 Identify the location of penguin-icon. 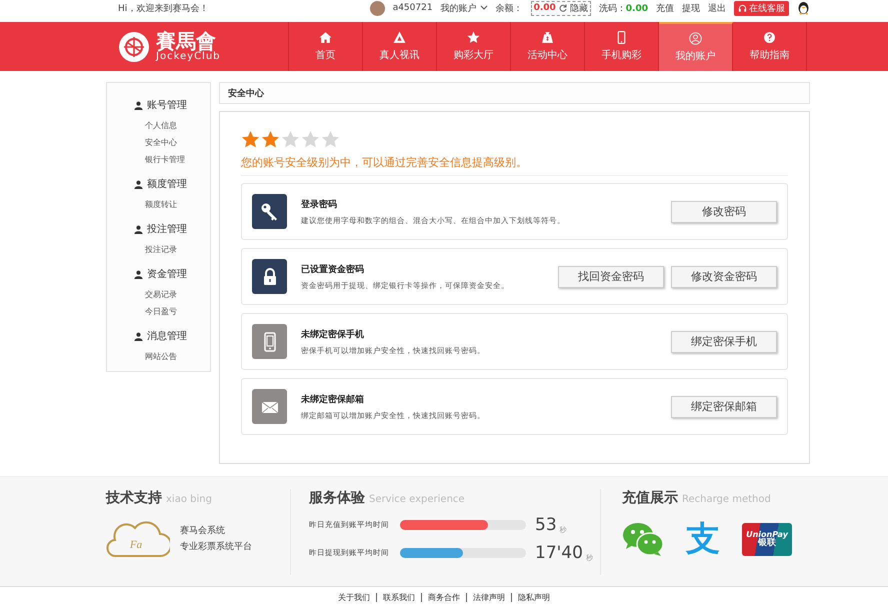
(803, 8).